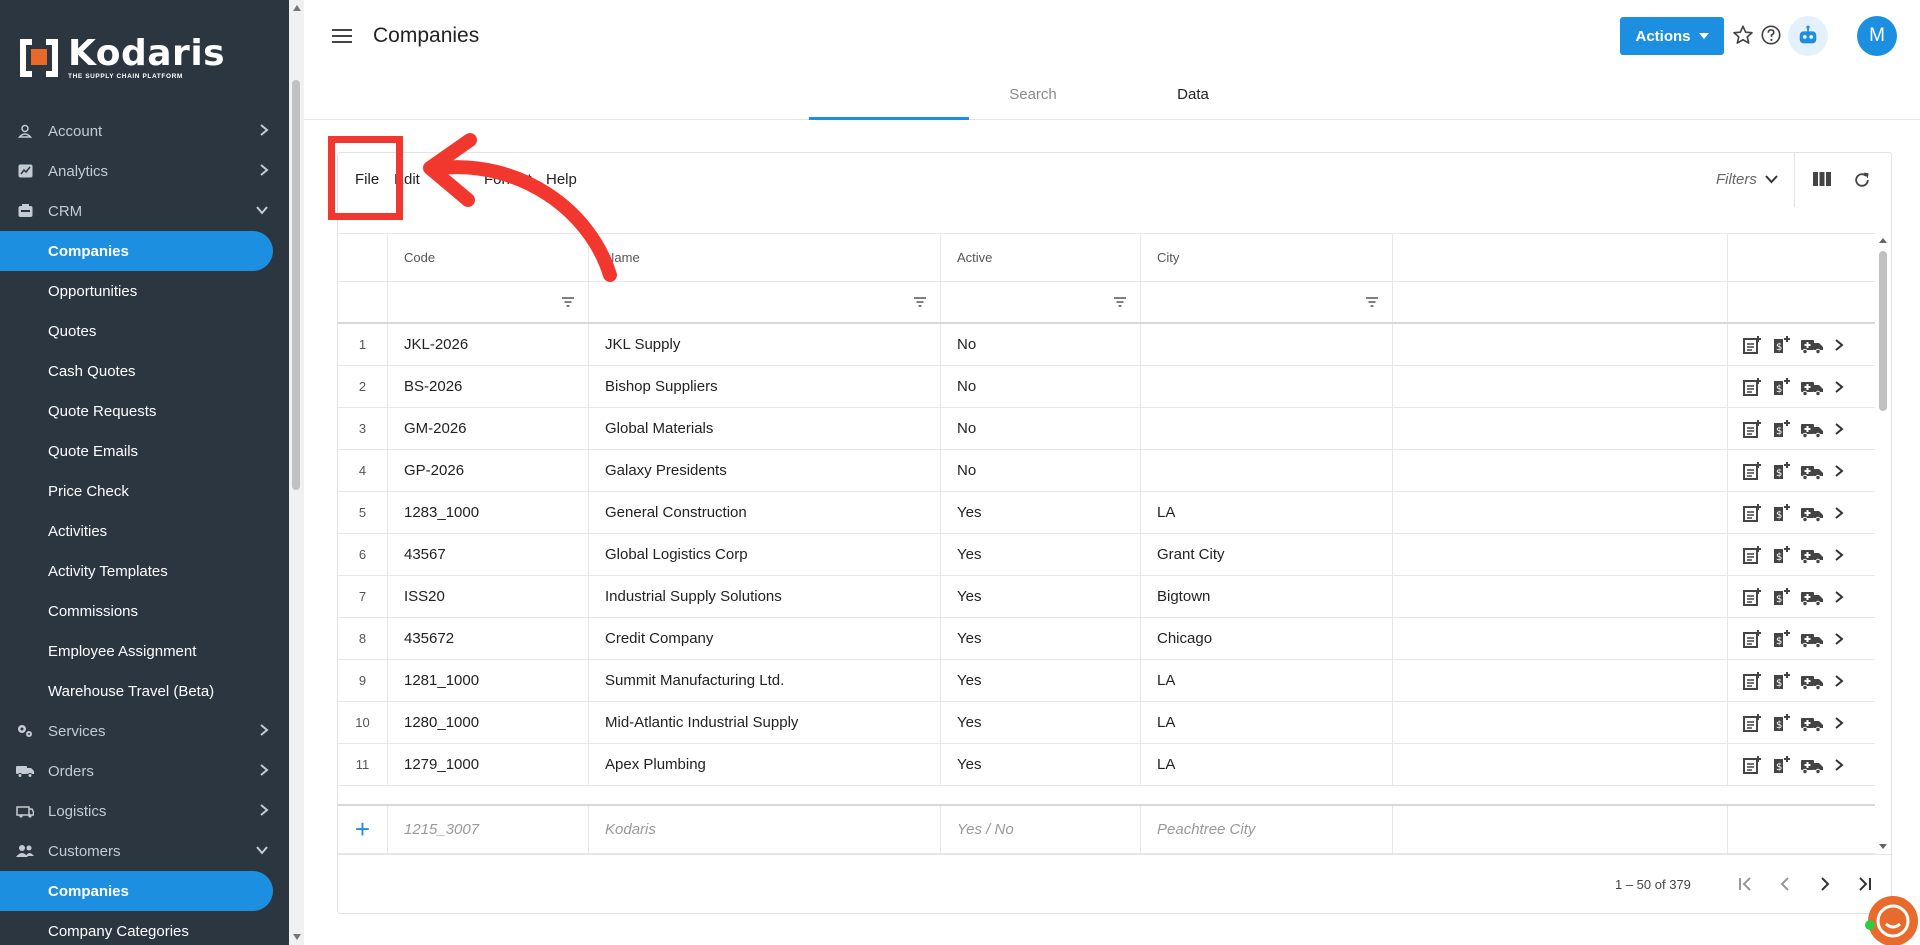  Describe the element at coordinates (765, 764) in the screenshot. I see `cell-name: Apex Plumbing` at that location.